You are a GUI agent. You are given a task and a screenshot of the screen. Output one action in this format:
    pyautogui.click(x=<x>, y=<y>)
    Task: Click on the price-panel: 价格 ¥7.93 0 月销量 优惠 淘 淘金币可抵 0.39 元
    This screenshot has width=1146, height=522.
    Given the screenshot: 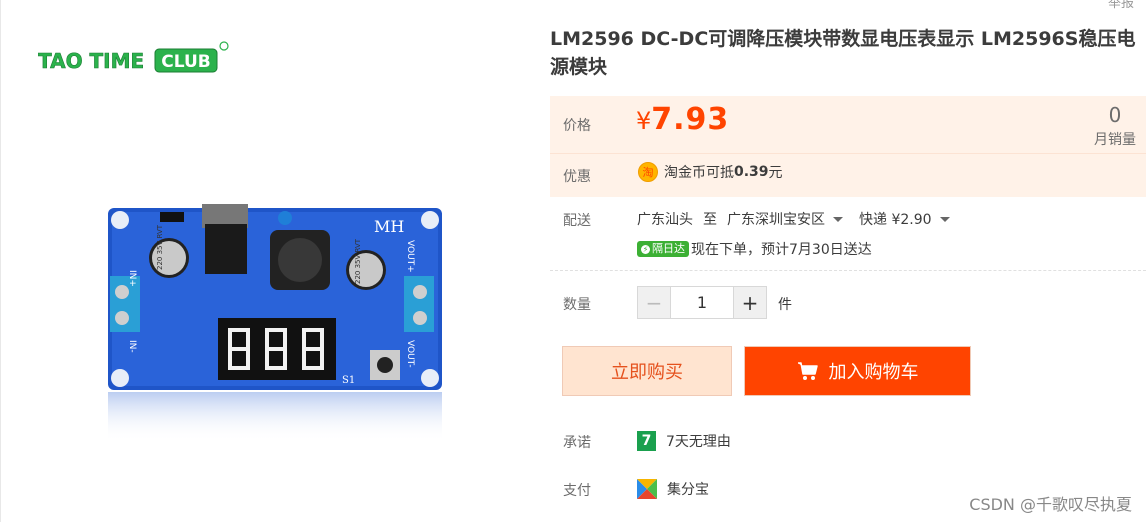 What is the action you would take?
    pyautogui.click(x=848, y=146)
    